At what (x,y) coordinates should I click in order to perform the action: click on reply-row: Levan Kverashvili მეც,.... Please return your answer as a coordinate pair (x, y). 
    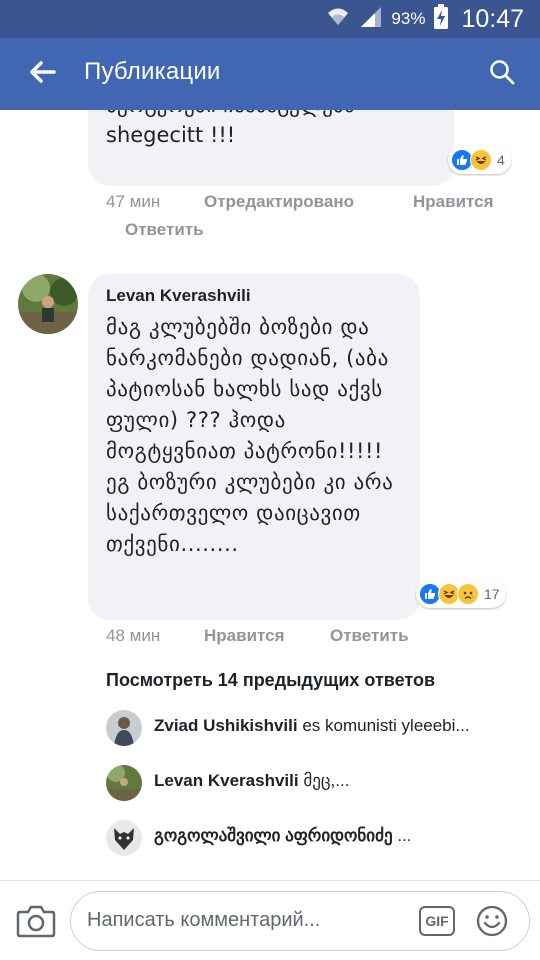
    Looking at the image, I should click on (321, 783).